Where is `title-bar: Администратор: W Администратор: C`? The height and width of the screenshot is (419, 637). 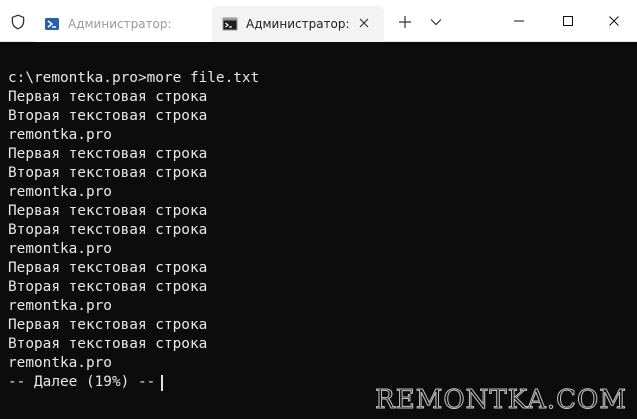 title-bar: Администратор: W Администратор: C is located at coordinates (318, 21).